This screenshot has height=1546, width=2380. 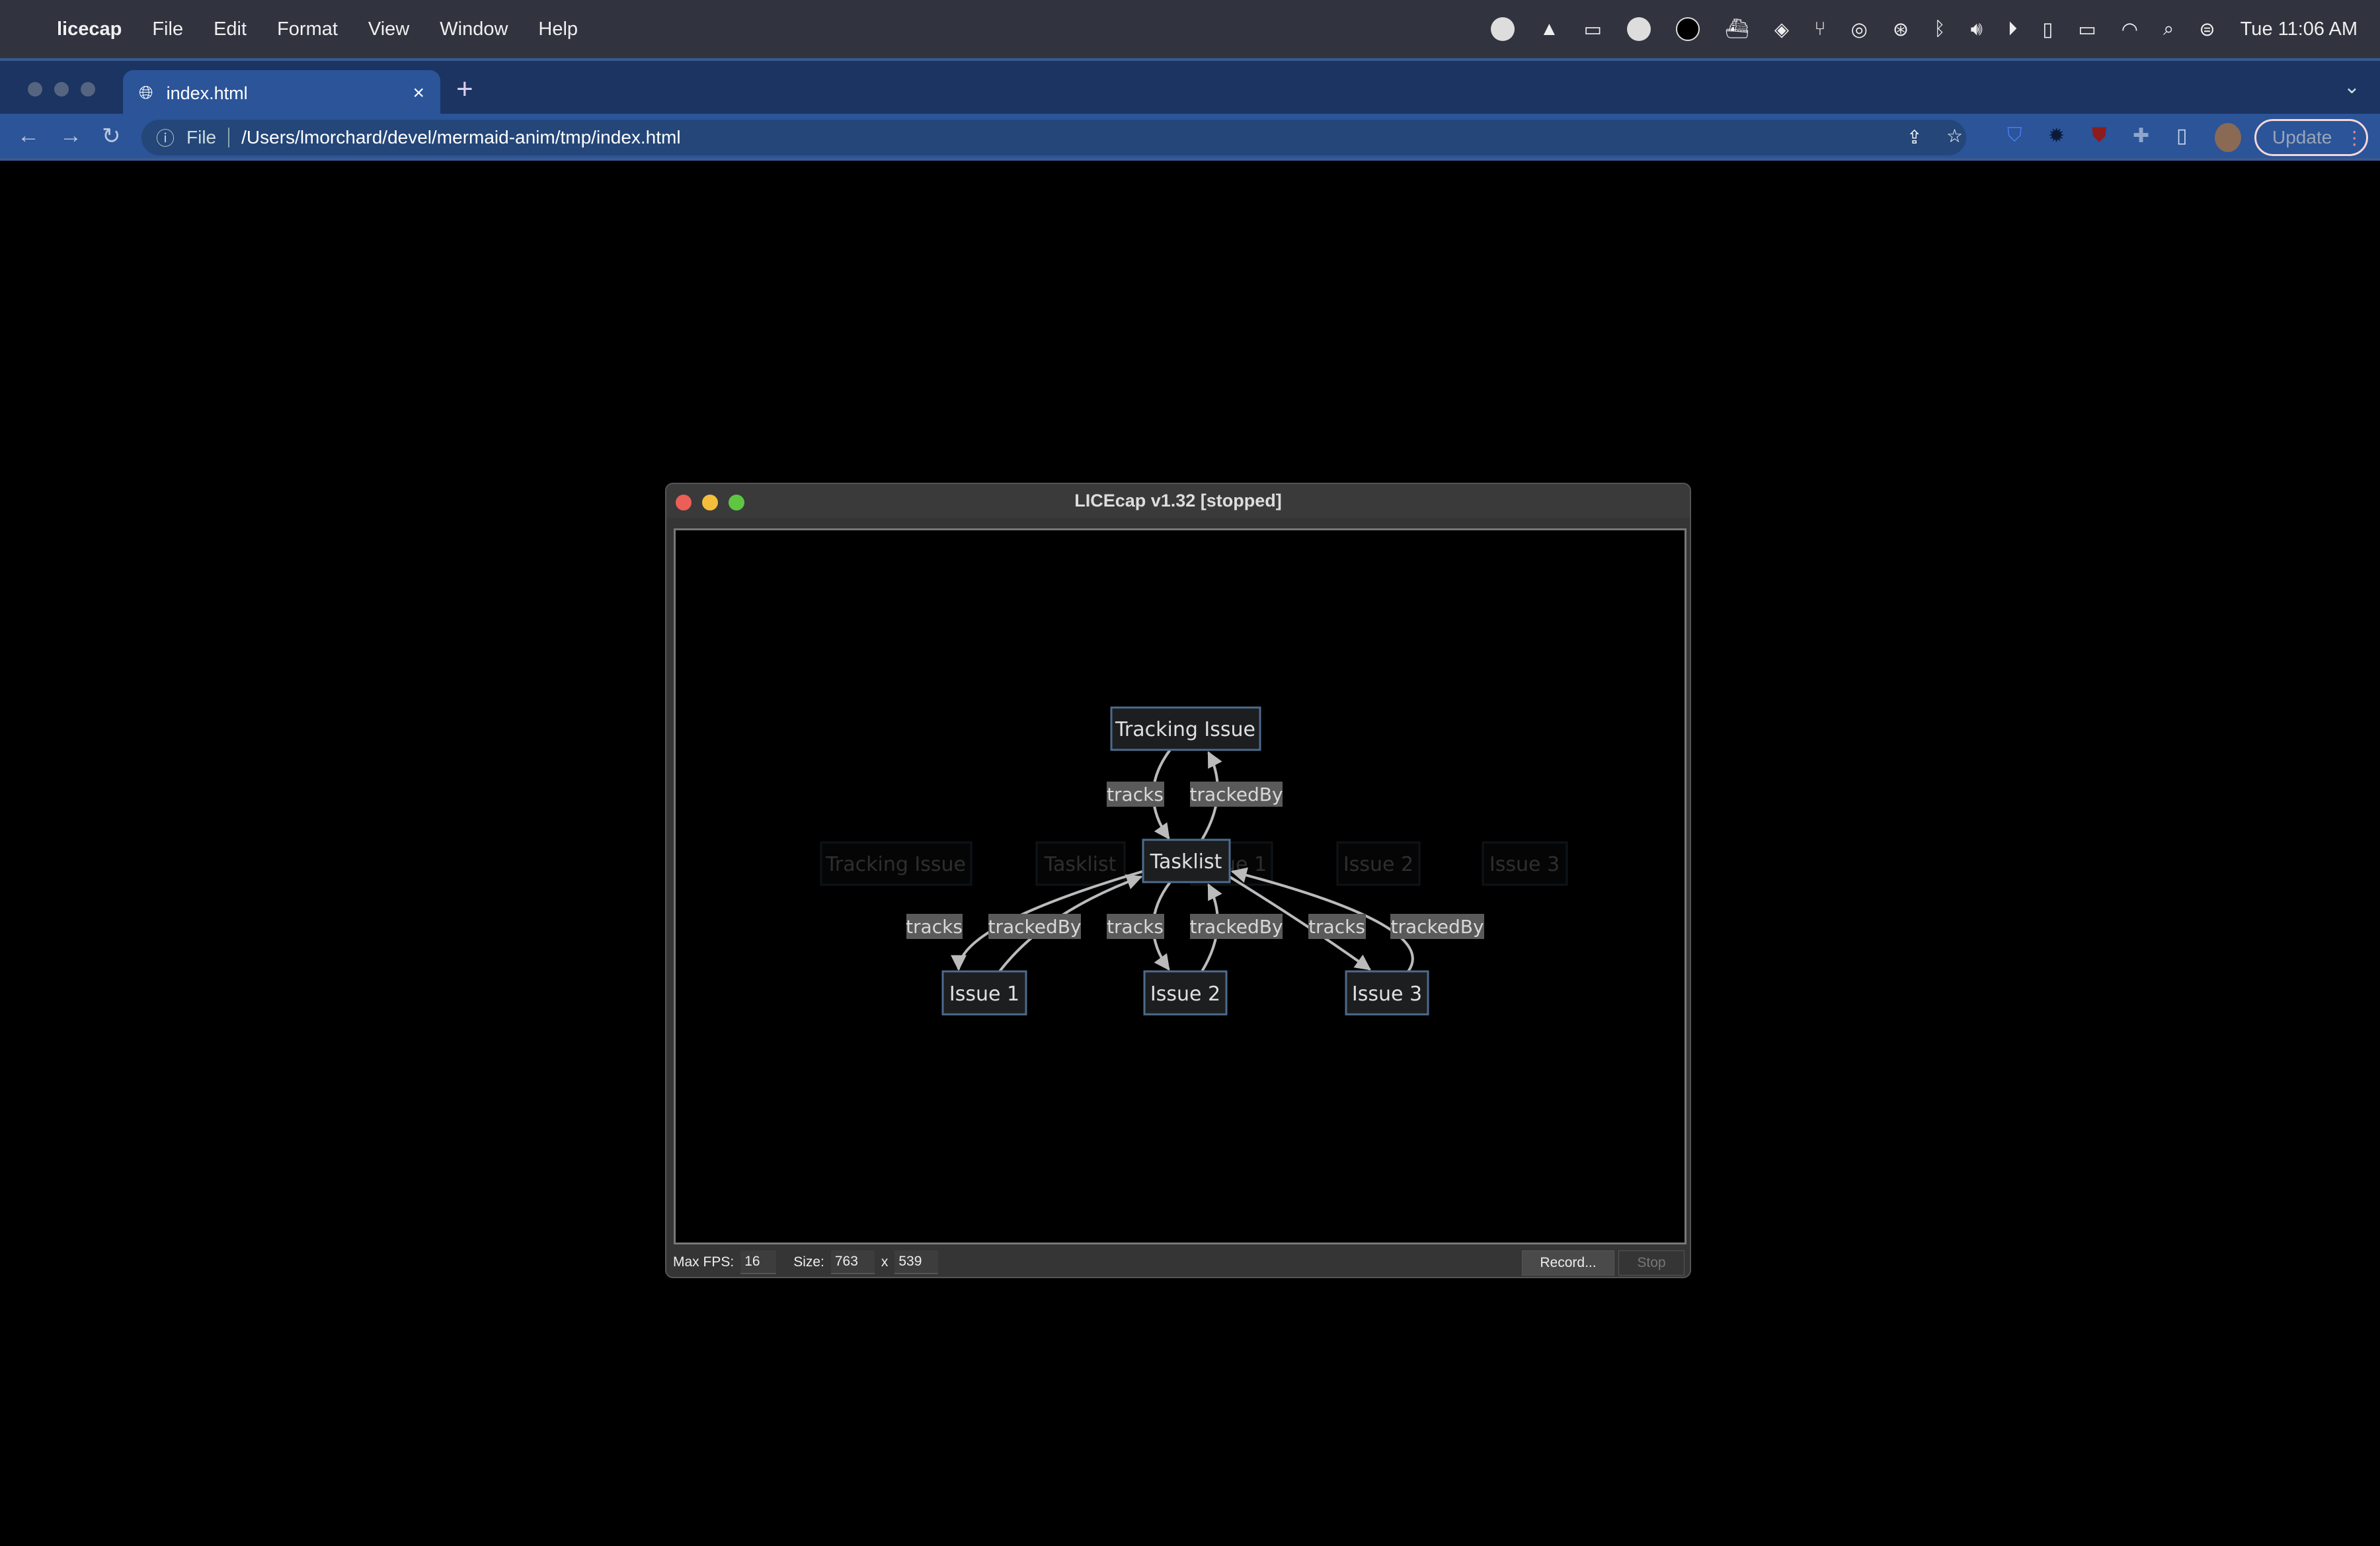 What do you see at coordinates (1185, 729) in the screenshot?
I see `node-label: Tracking Issue` at bounding box center [1185, 729].